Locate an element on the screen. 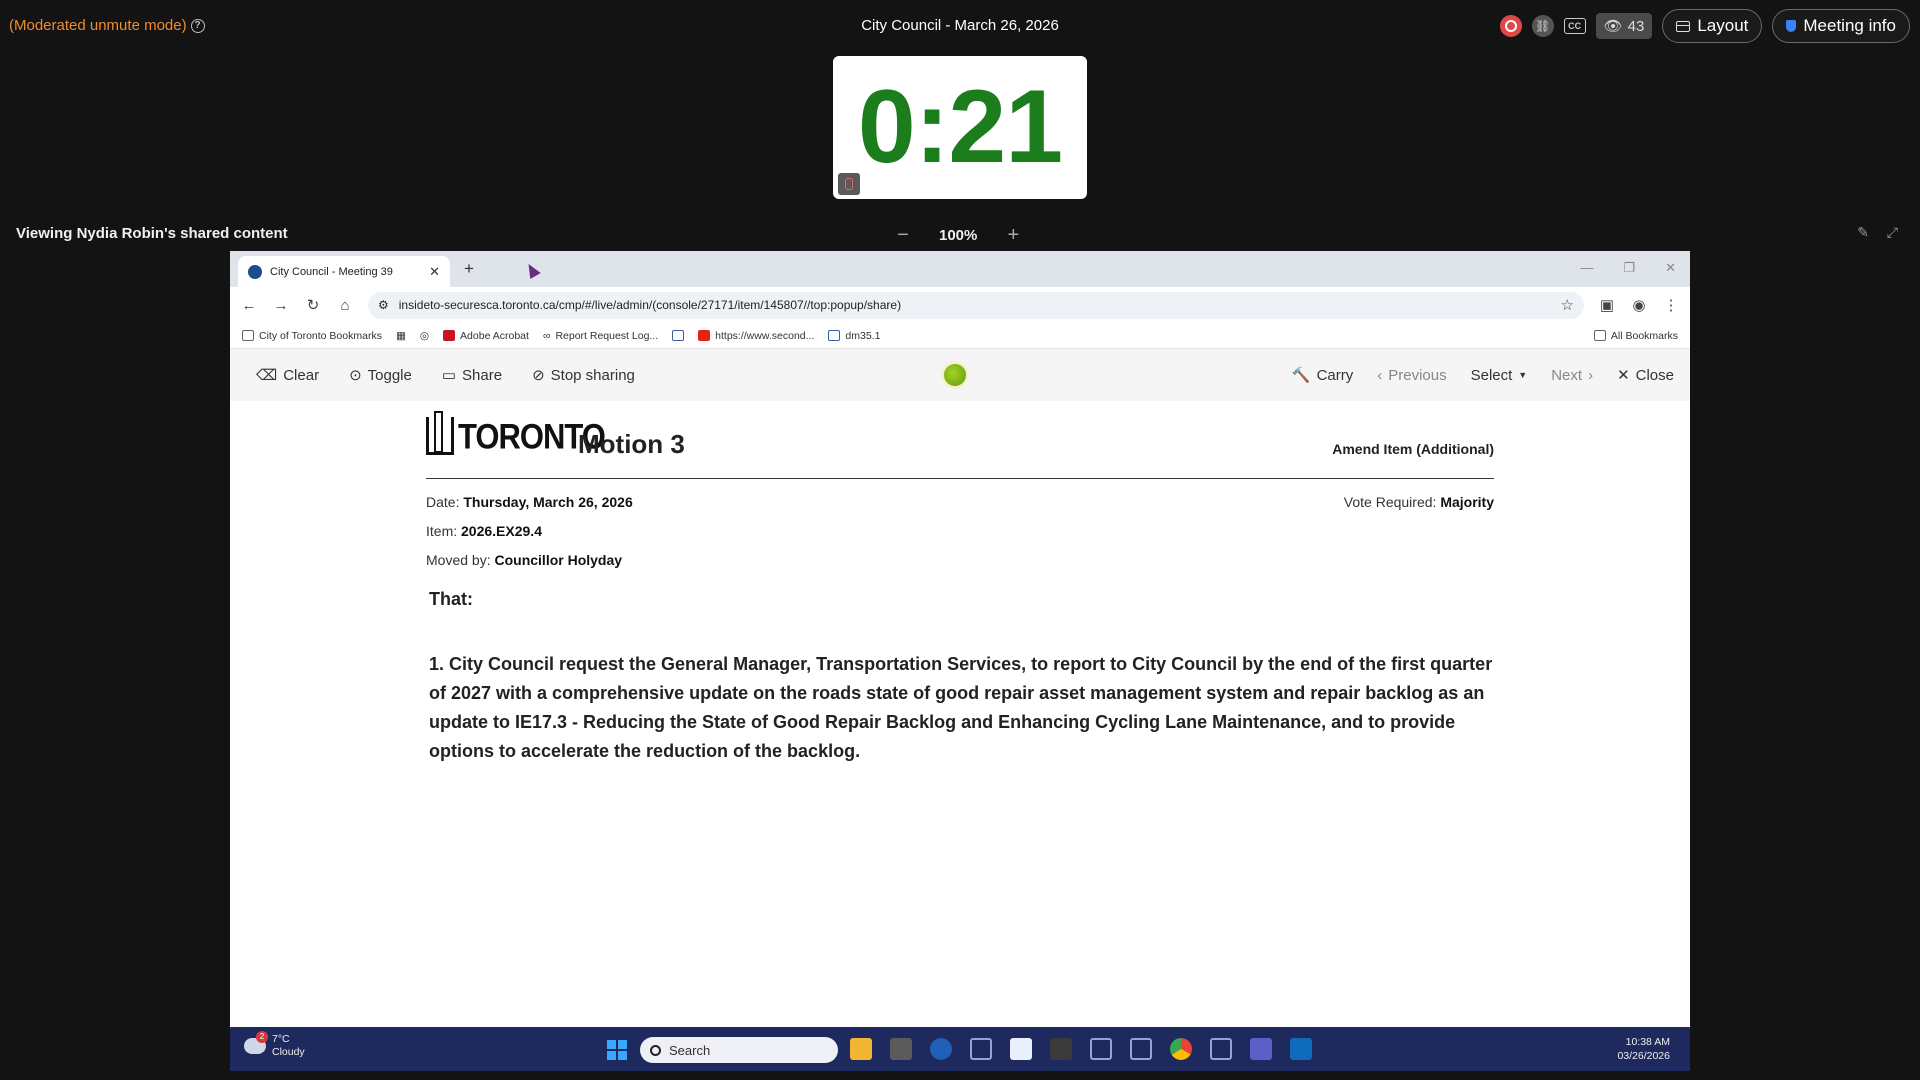 The image size is (1920, 1080). windows-start-icon is located at coordinates (617, 1050).